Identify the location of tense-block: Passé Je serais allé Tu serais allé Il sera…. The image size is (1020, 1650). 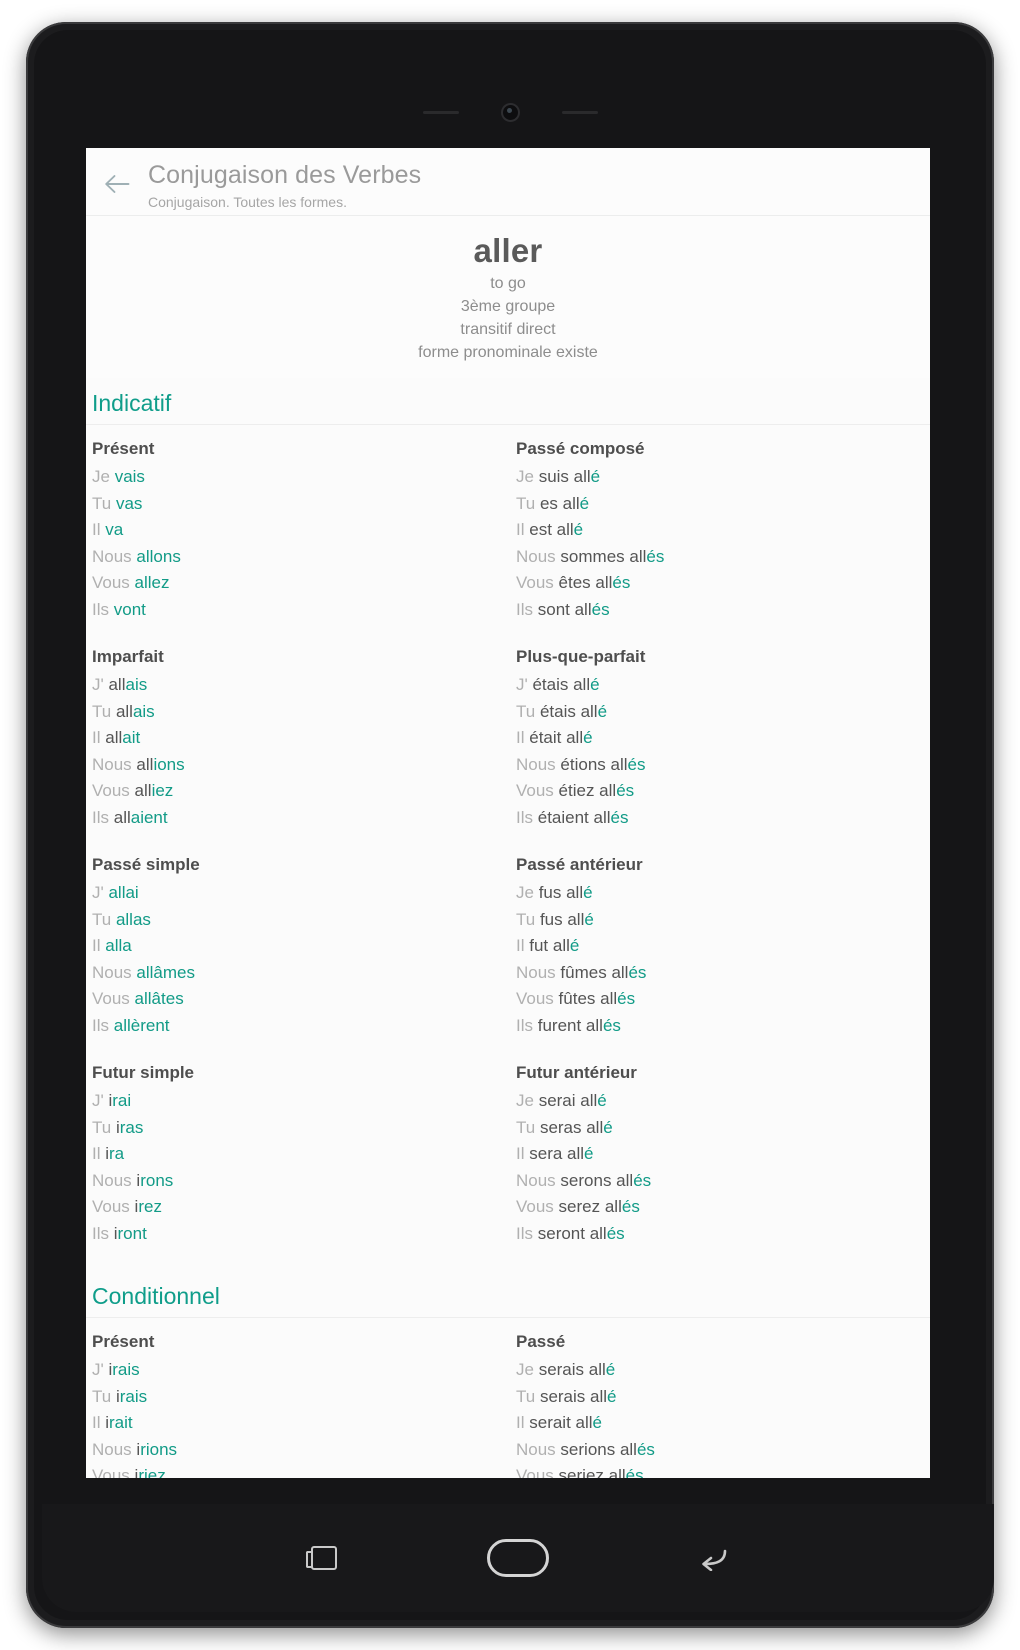
(723, 1403).